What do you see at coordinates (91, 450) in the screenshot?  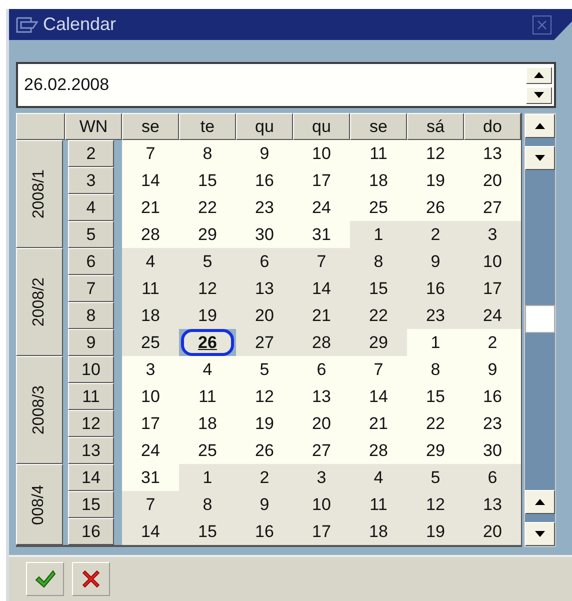 I see `week-number: 13` at bounding box center [91, 450].